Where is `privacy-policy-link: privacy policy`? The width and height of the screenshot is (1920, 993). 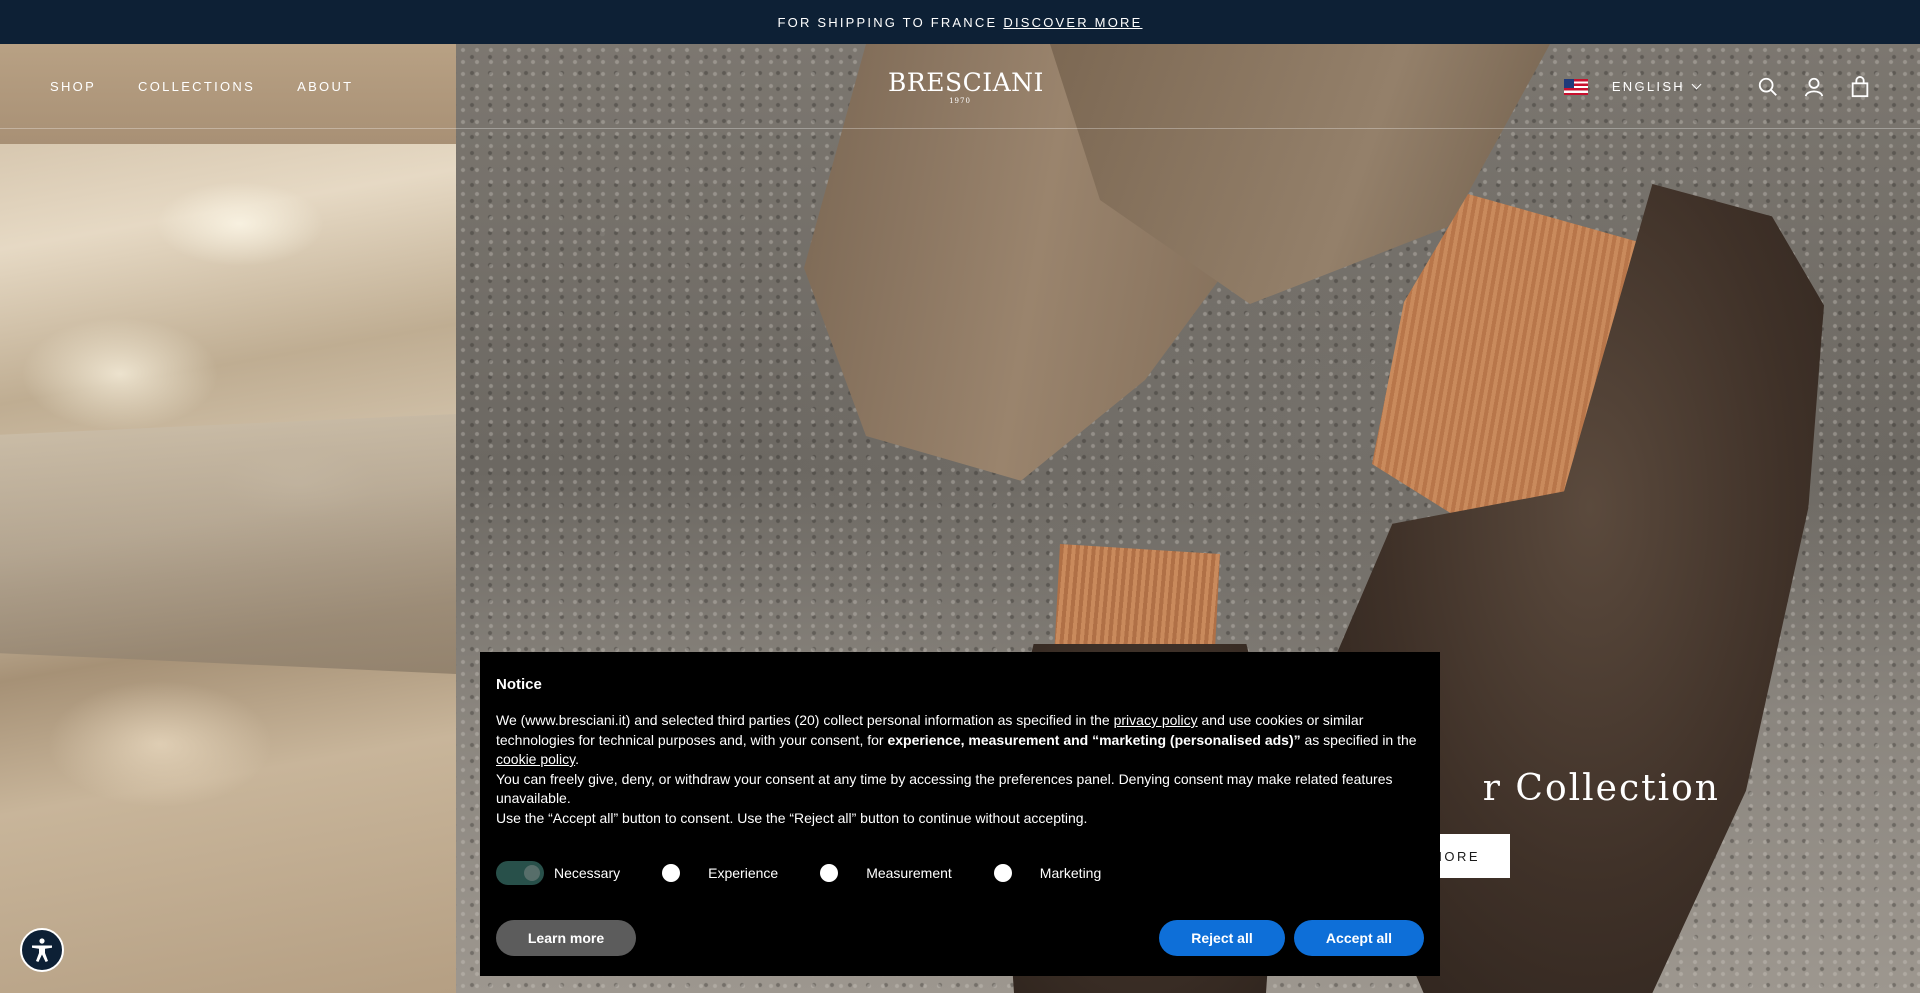 privacy-policy-link: privacy policy is located at coordinates (1156, 720).